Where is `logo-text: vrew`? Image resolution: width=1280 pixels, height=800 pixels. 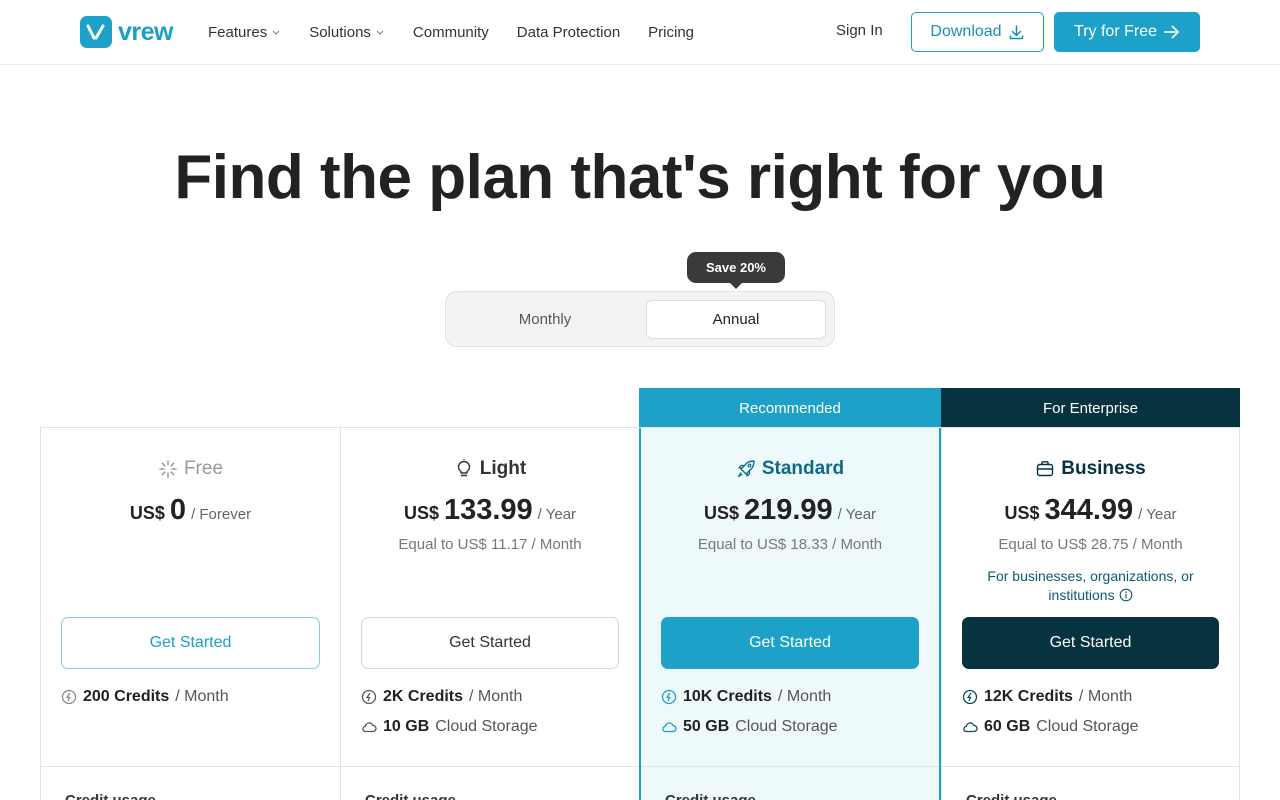
logo-text: vrew is located at coordinates (145, 32).